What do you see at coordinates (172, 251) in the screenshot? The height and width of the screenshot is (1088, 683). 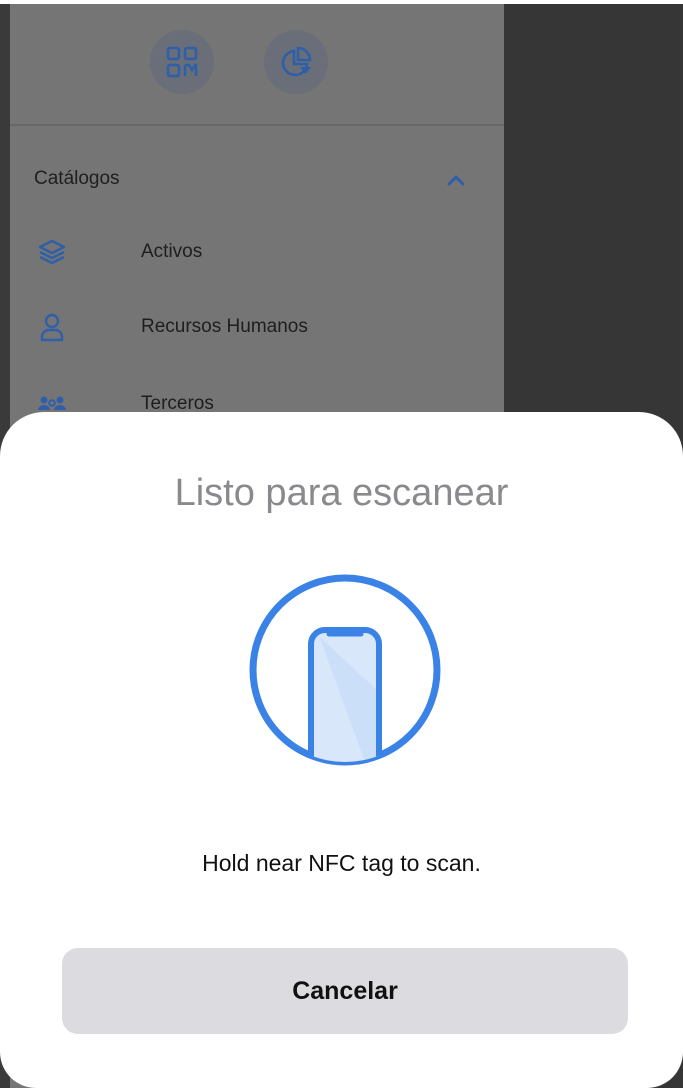 I see `sidebar-item-label: Activos` at bounding box center [172, 251].